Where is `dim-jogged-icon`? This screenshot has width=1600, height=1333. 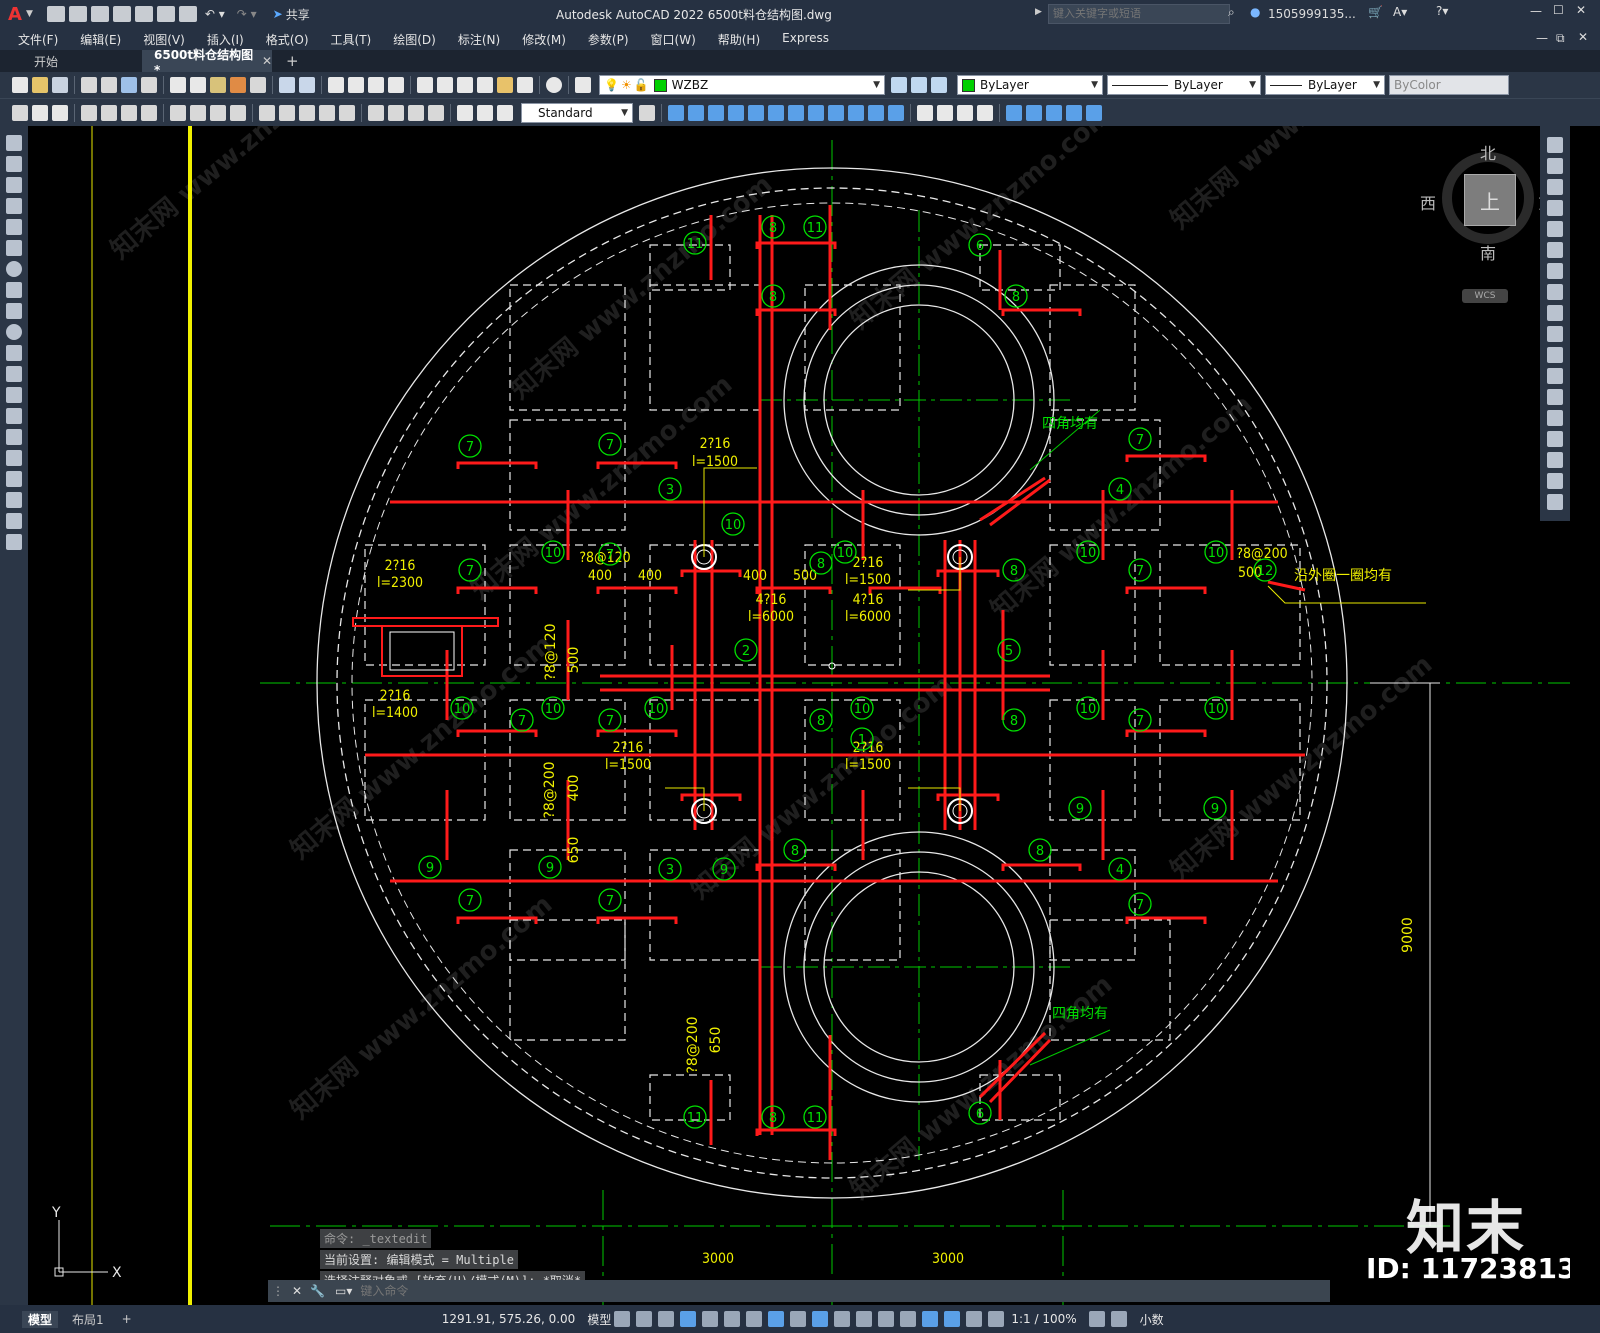 dim-jogged-icon is located at coordinates (198, 112).